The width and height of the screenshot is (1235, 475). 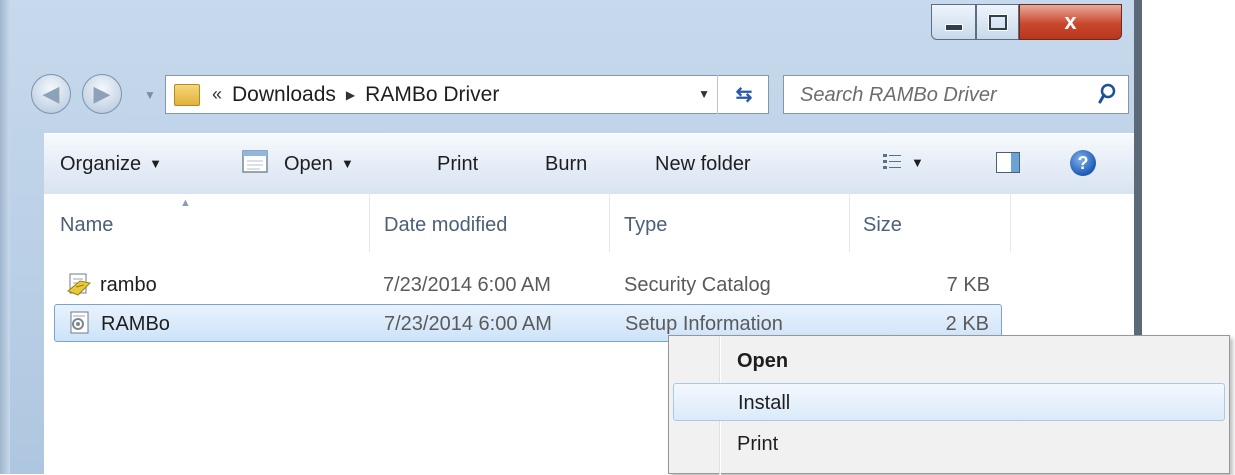 I want to click on views-icon, so click(x=892, y=162).